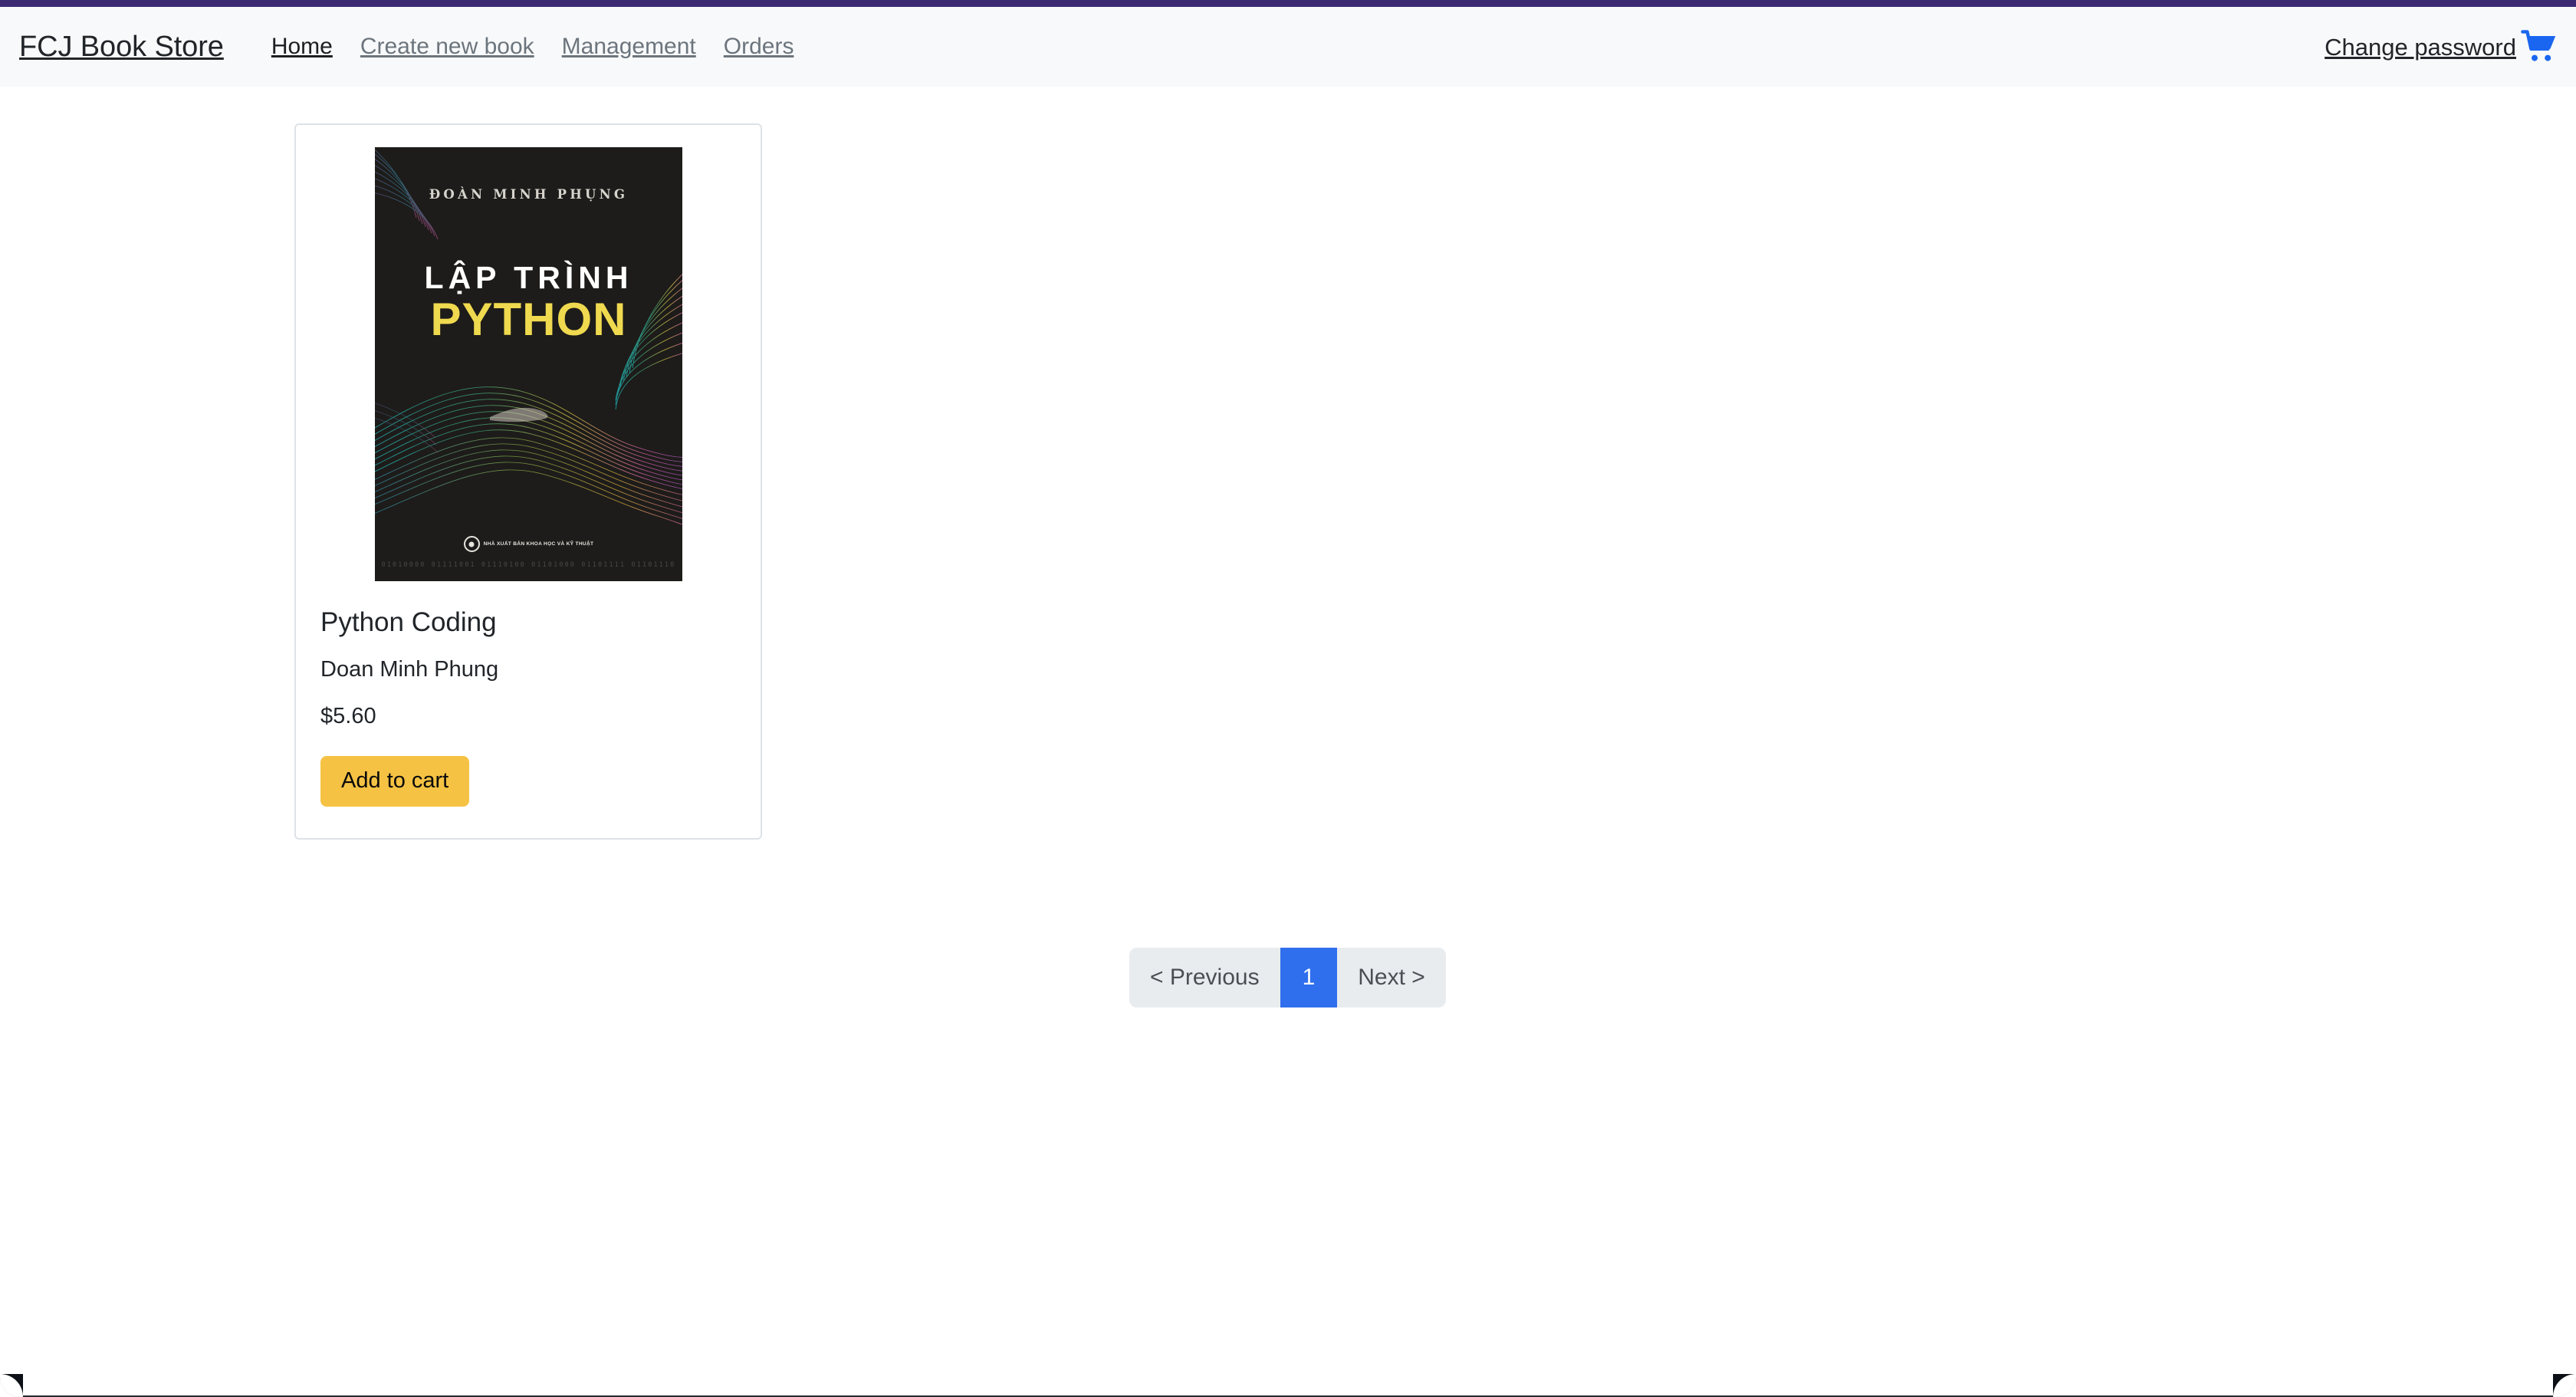  What do you see at coordinates (629, 46) in the screenshot?
I see `nav-link-management: Management` at bounding box center [629, 46].